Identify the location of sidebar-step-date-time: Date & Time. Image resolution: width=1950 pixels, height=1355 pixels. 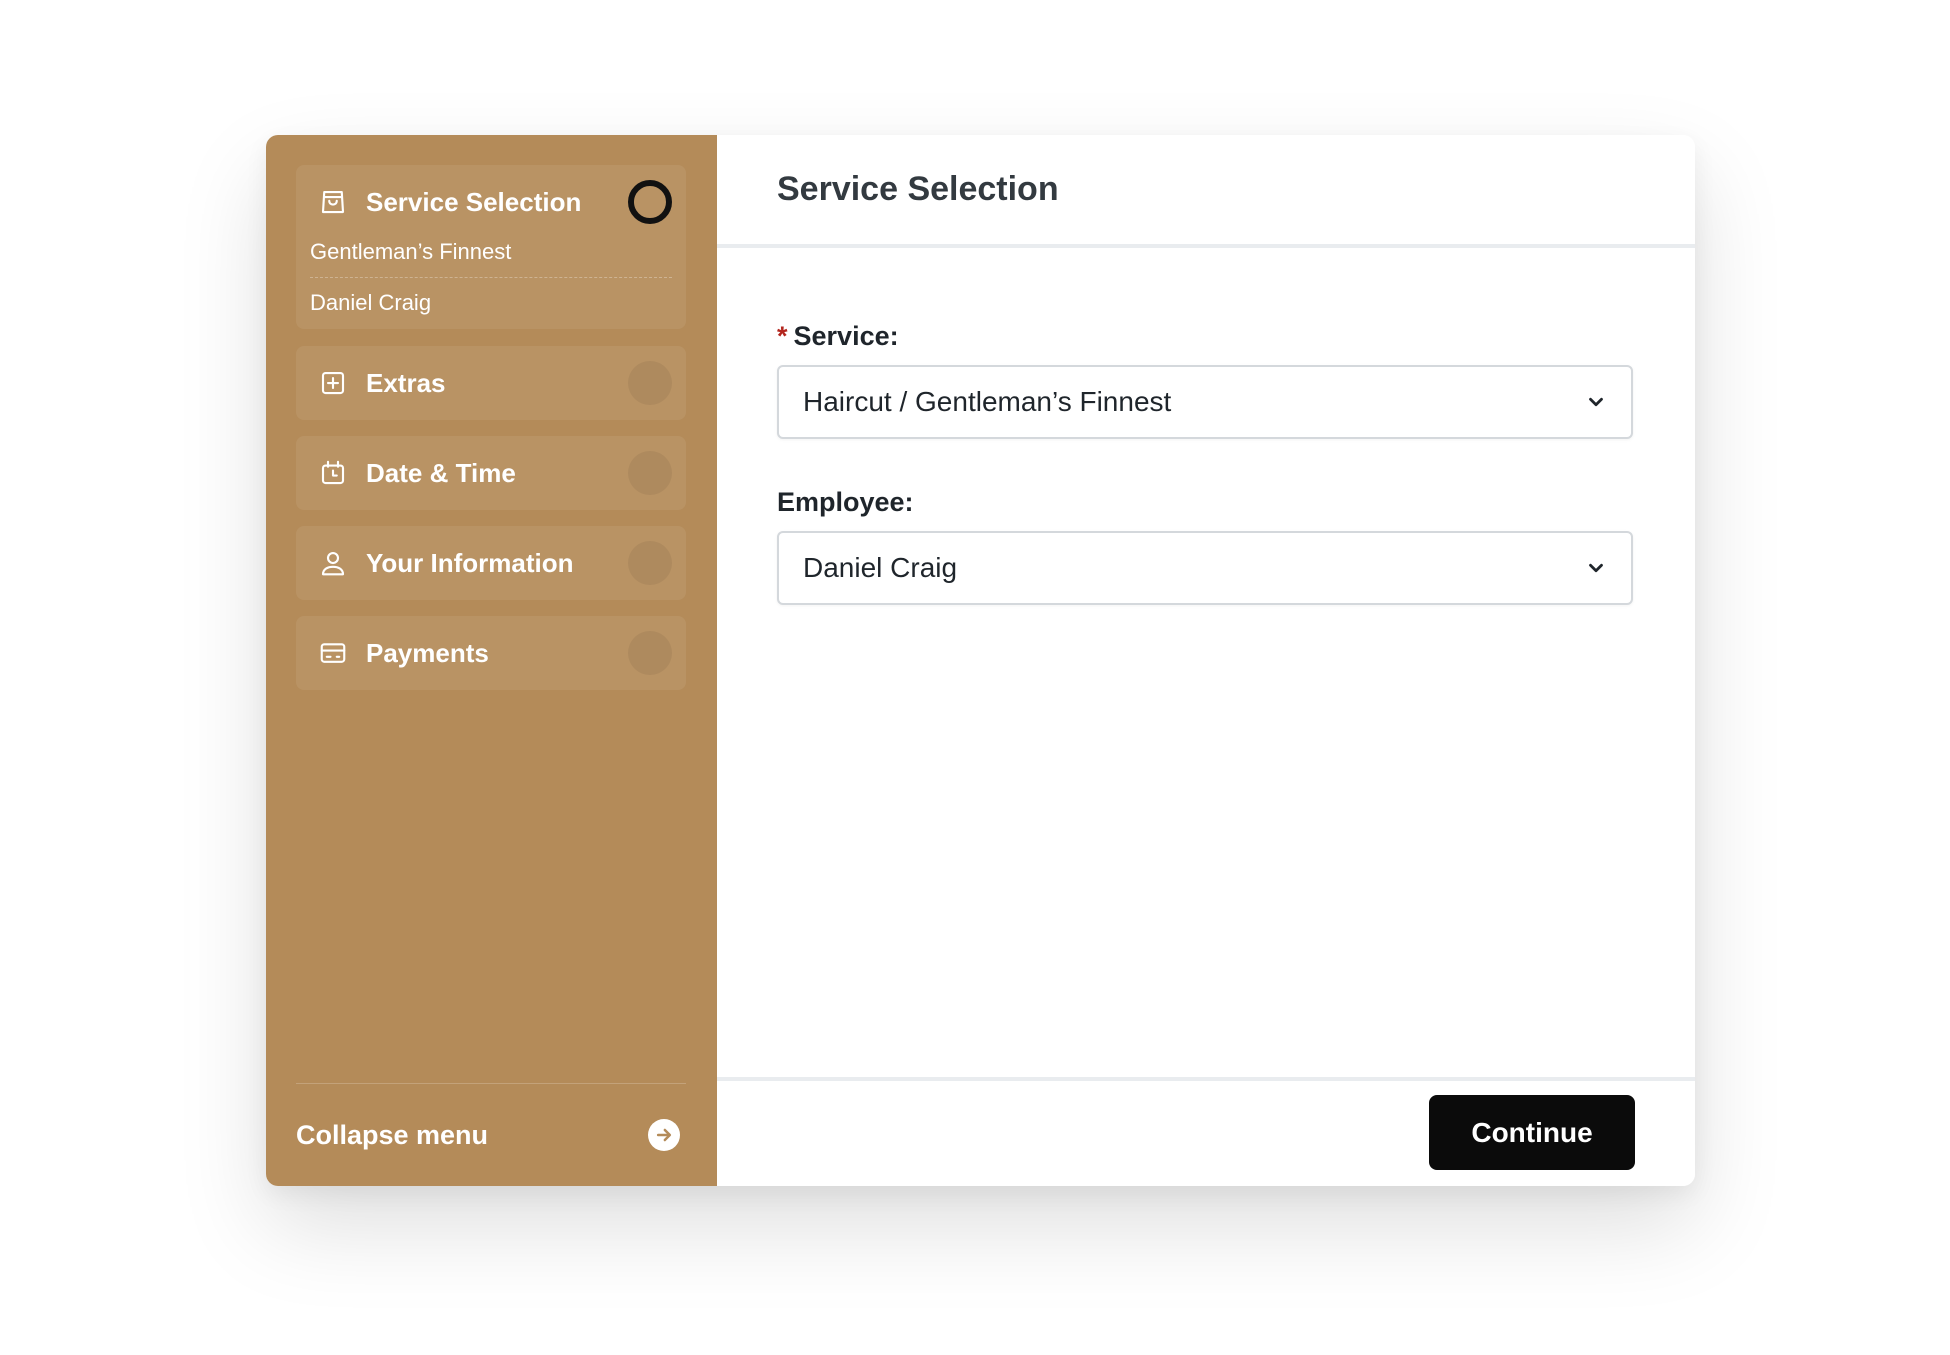
(491, 473).